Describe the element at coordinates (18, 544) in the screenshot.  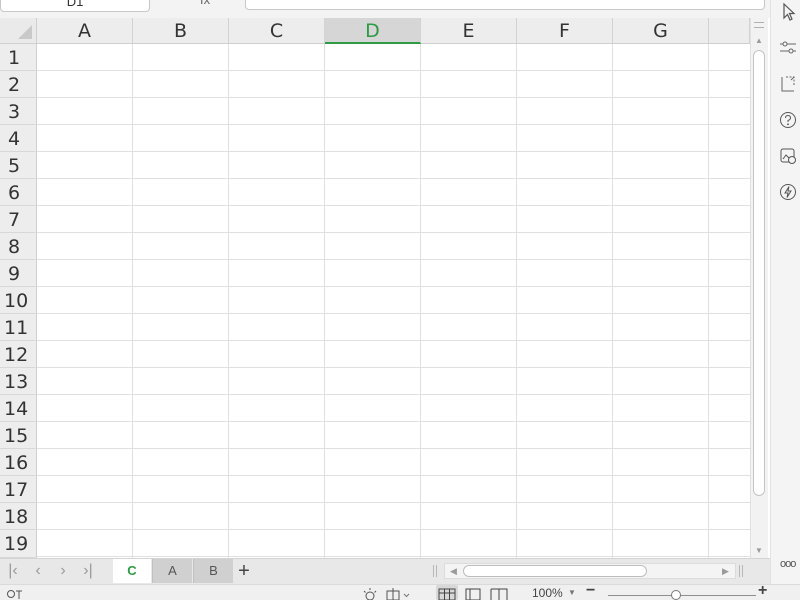
I see `row-header-19: 19` at that location.